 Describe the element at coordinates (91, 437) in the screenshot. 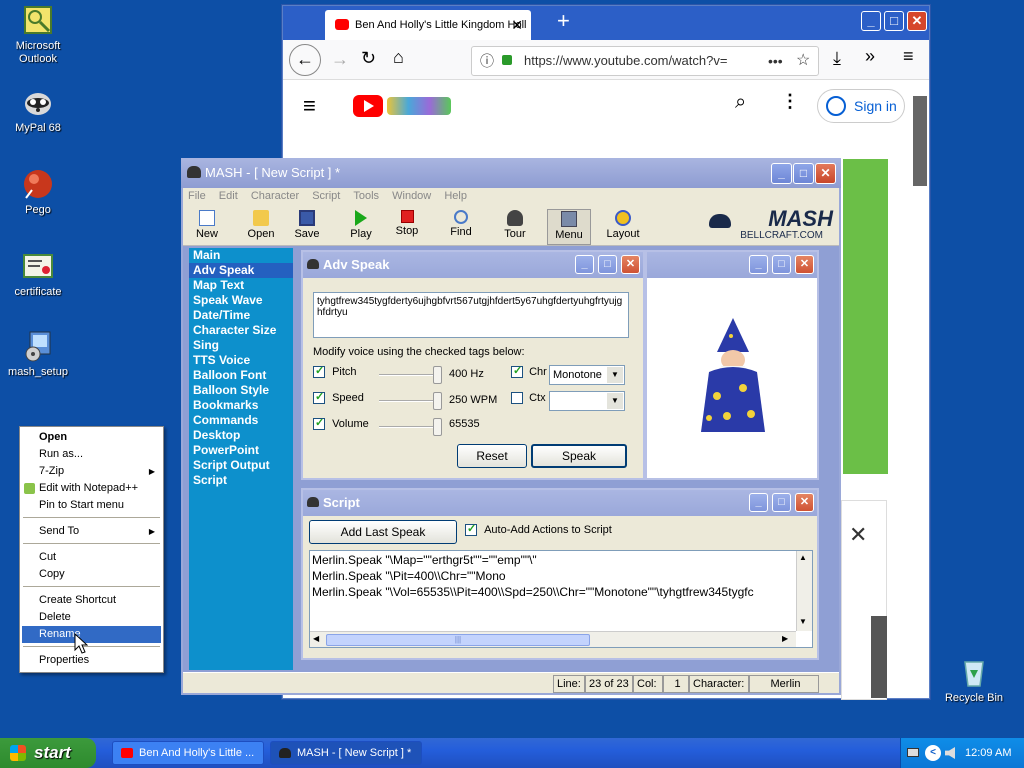

I see `ctx-open: Open` at that location.